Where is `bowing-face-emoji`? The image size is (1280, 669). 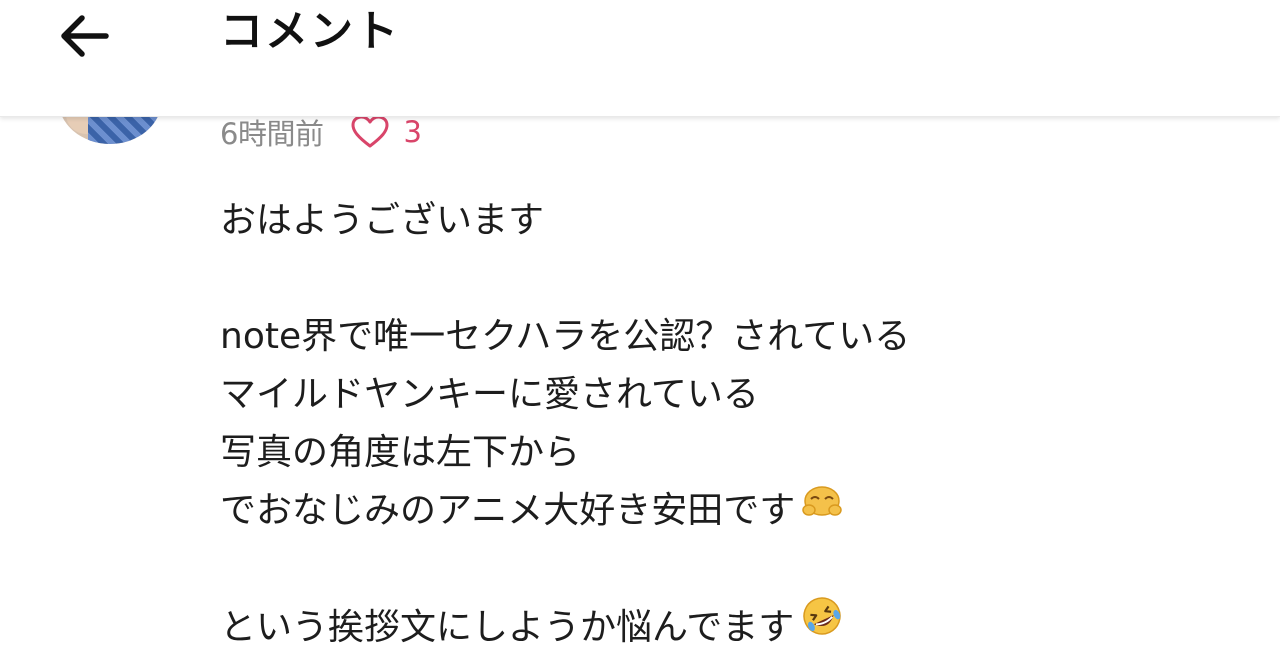 bowing-face-emoji is located at coordinates (822, 508).